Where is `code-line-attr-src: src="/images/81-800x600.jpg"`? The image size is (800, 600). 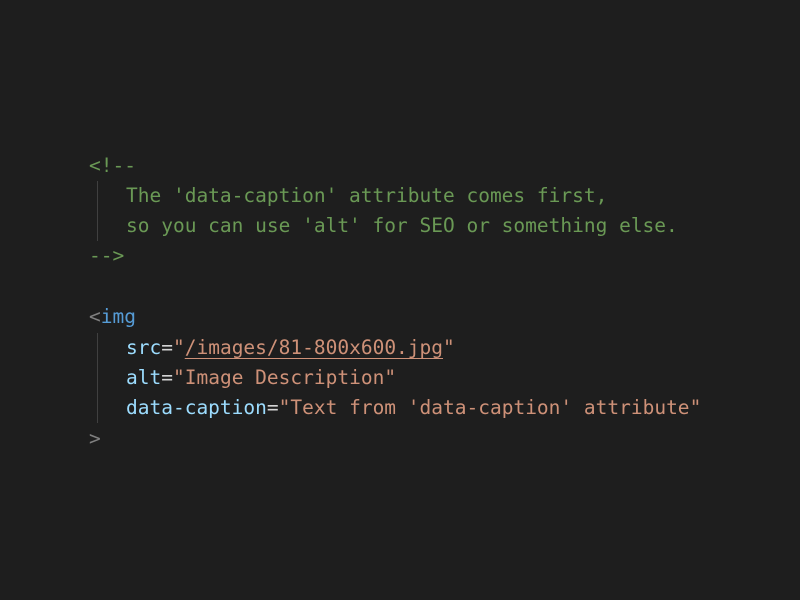 code-line-attr-src: src="/images/81-800x600.jpg" is located at coordinates (272, 348).